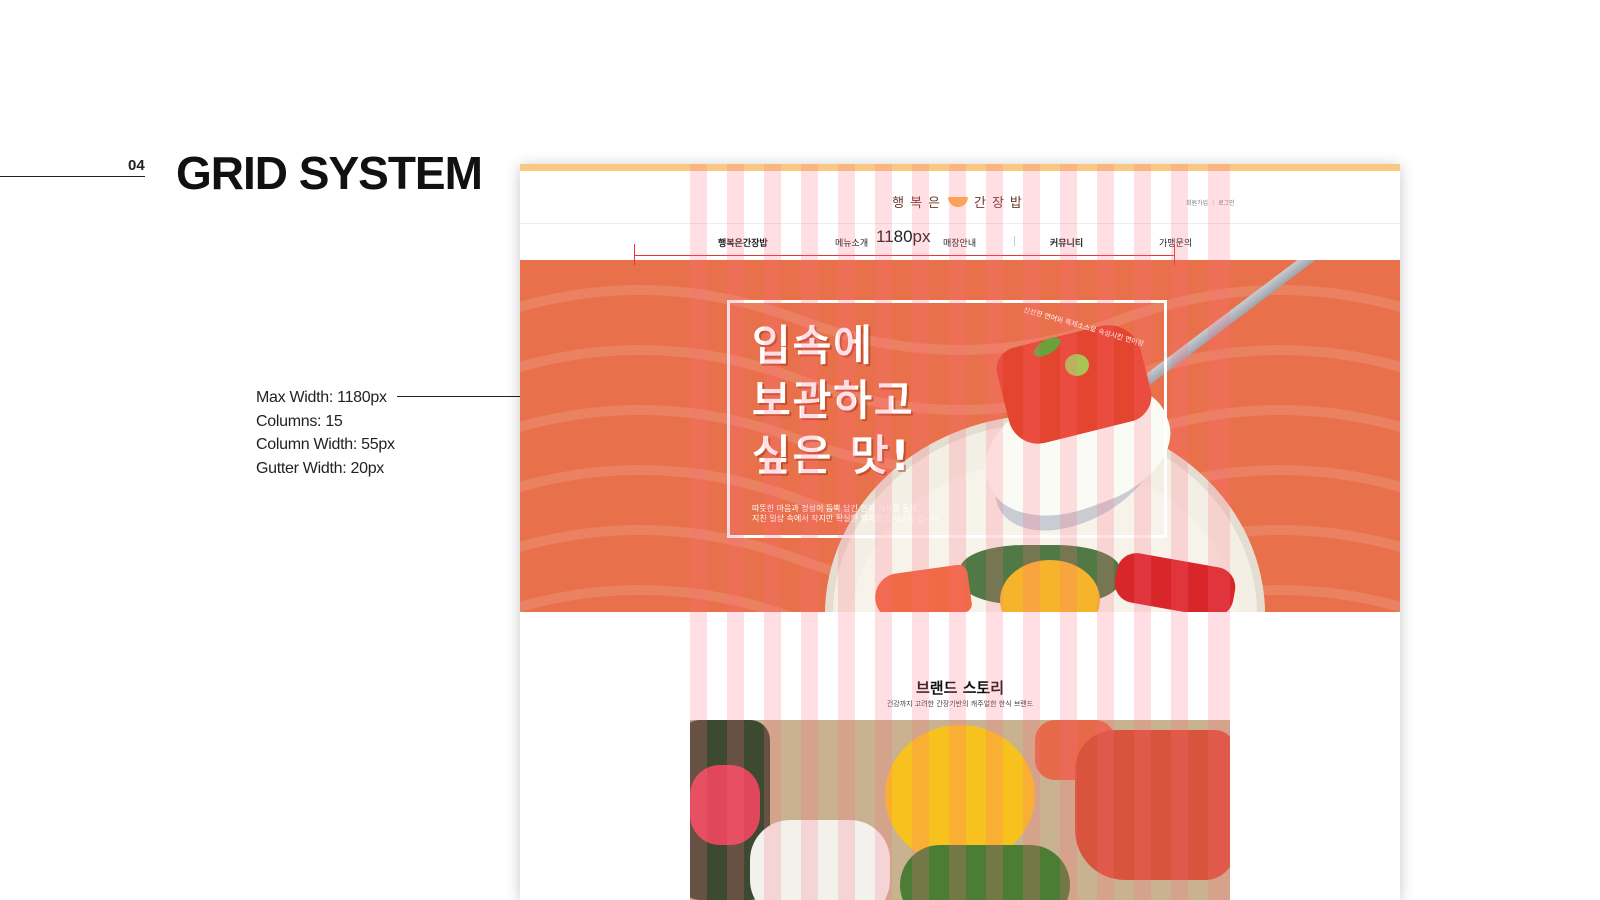 The image size is (1600, 900). I want to click on mockup-header: 행복은 간장밥 회원가입 | 로그인, so click(960, 197).